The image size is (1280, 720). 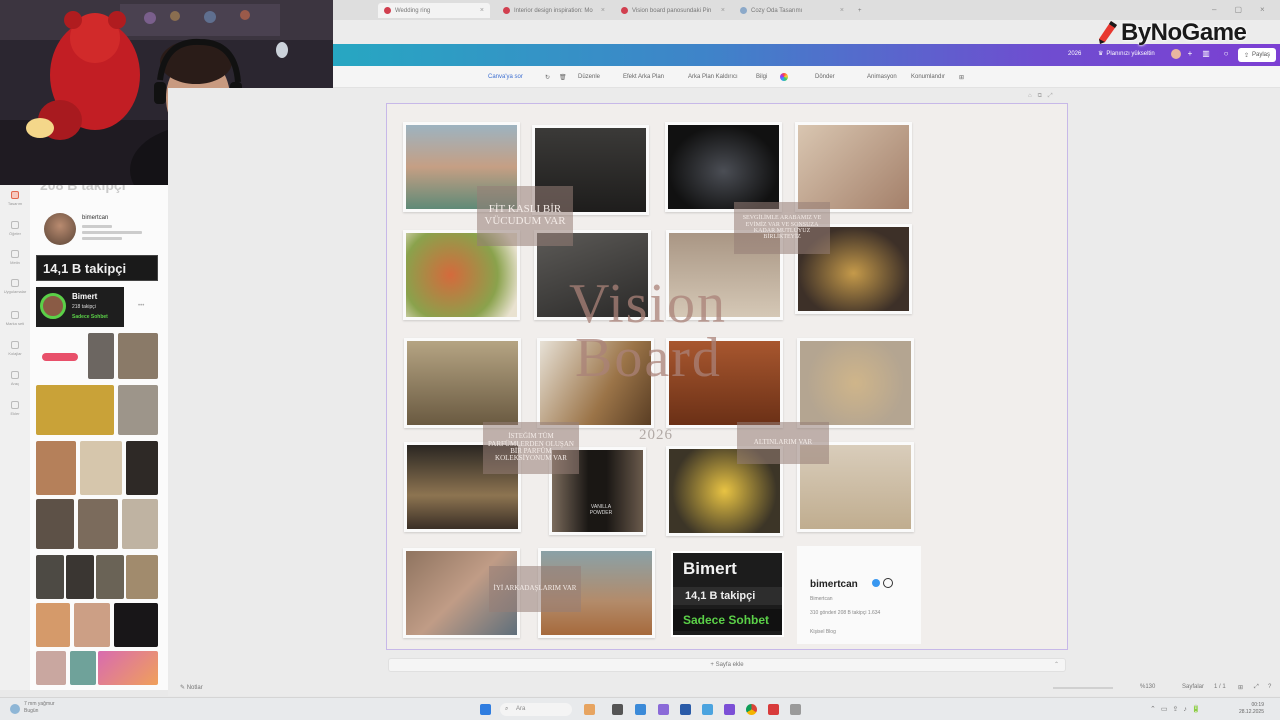 I want to click on page-controls: ⌂⧉⤢, so click(x=1043, y=96).